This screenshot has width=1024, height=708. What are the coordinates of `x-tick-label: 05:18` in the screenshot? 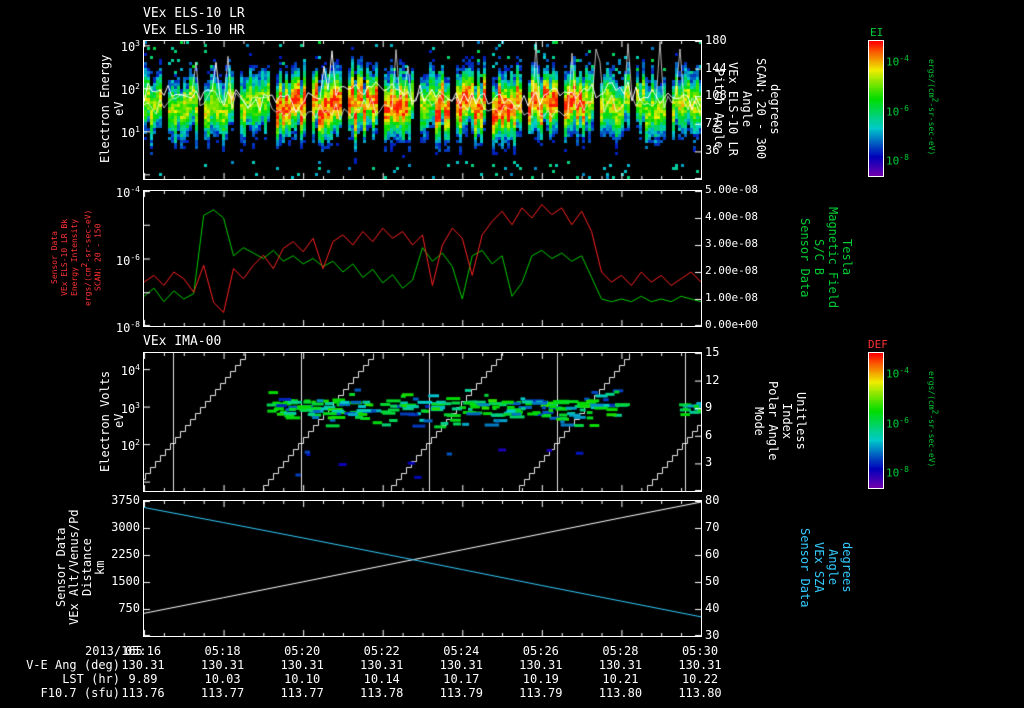 It's located at (222, 651).